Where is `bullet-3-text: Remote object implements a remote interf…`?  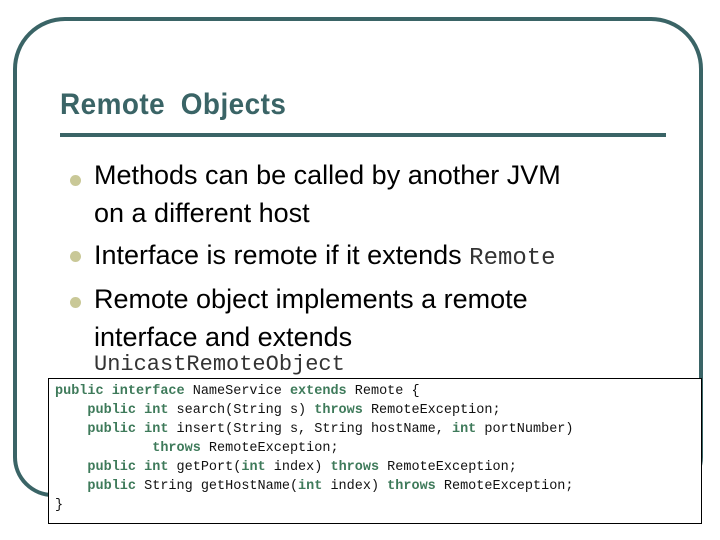
bullet-3-text: Remote object implements a remote interf… is located at coordinates (311, 318).